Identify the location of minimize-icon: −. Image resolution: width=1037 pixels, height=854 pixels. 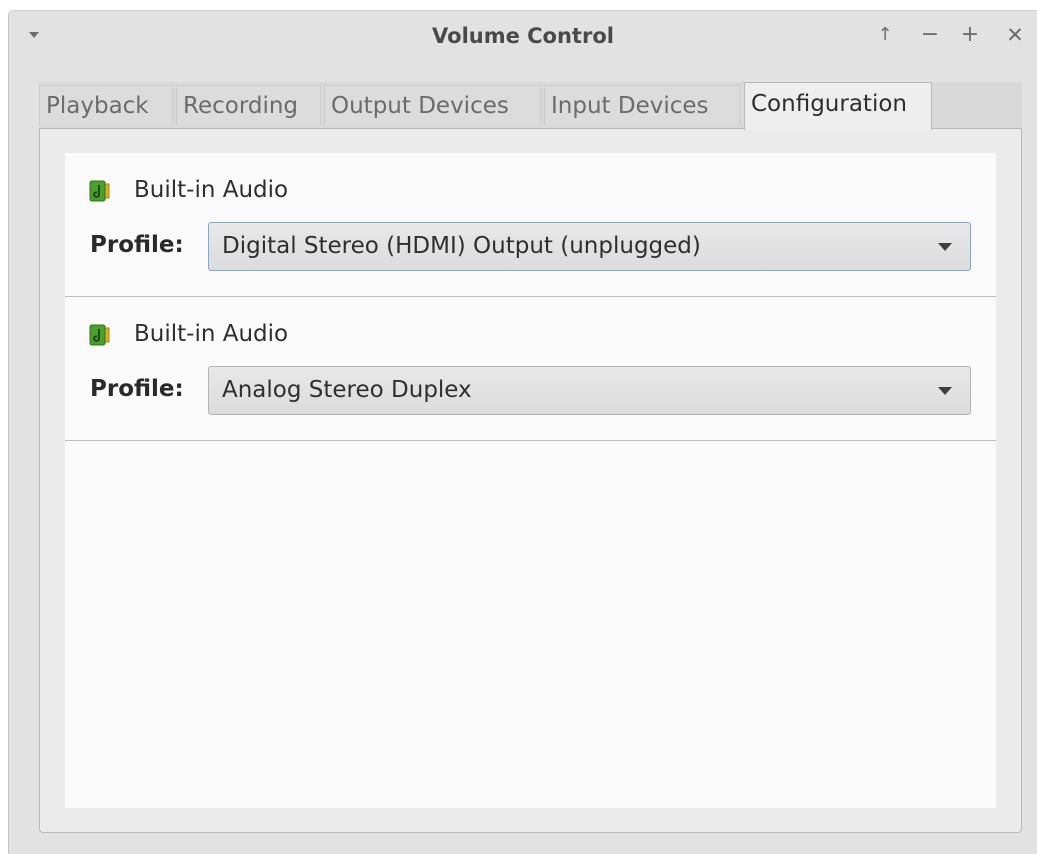
(930, 35).